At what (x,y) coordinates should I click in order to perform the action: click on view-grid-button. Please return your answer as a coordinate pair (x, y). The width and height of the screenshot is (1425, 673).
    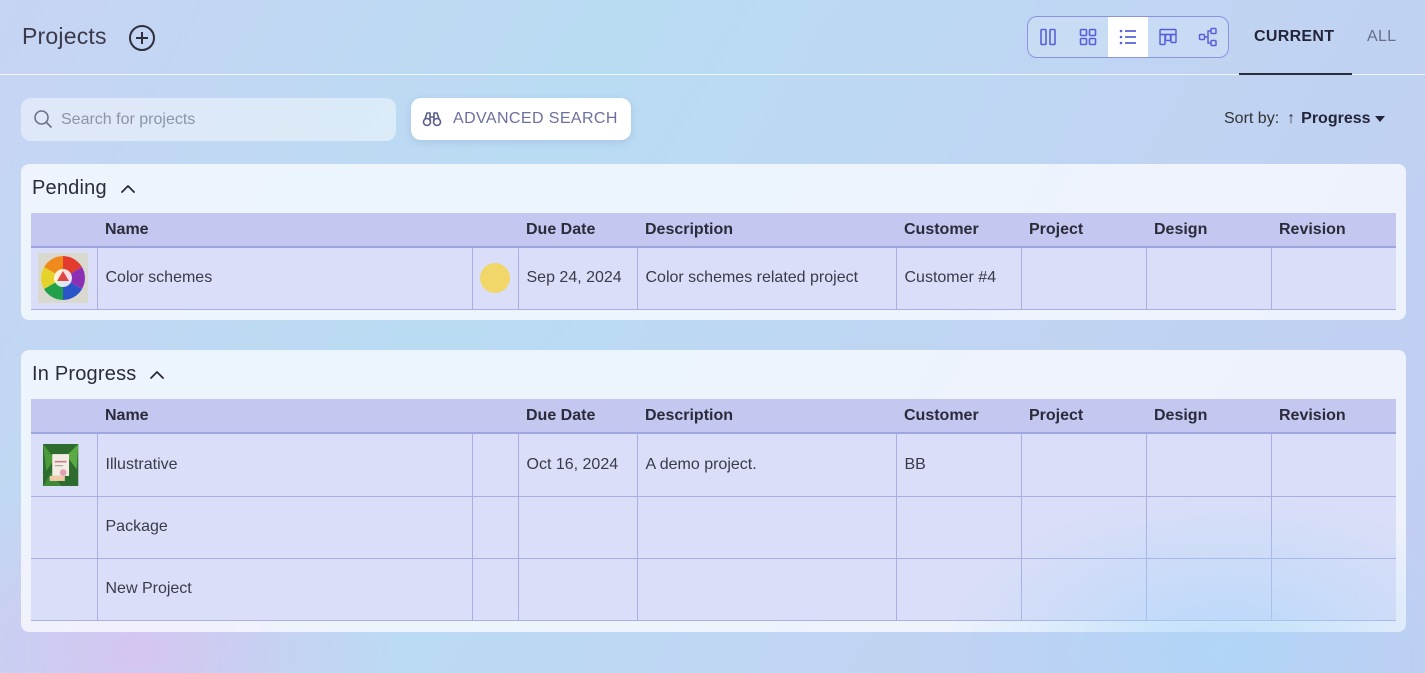
    Looking at the image, I should click on (1088, 37).